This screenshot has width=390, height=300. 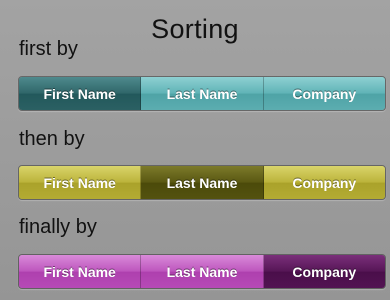 I want to click on first-by-first-name-segment: First Name, so click(x=80, y=93).